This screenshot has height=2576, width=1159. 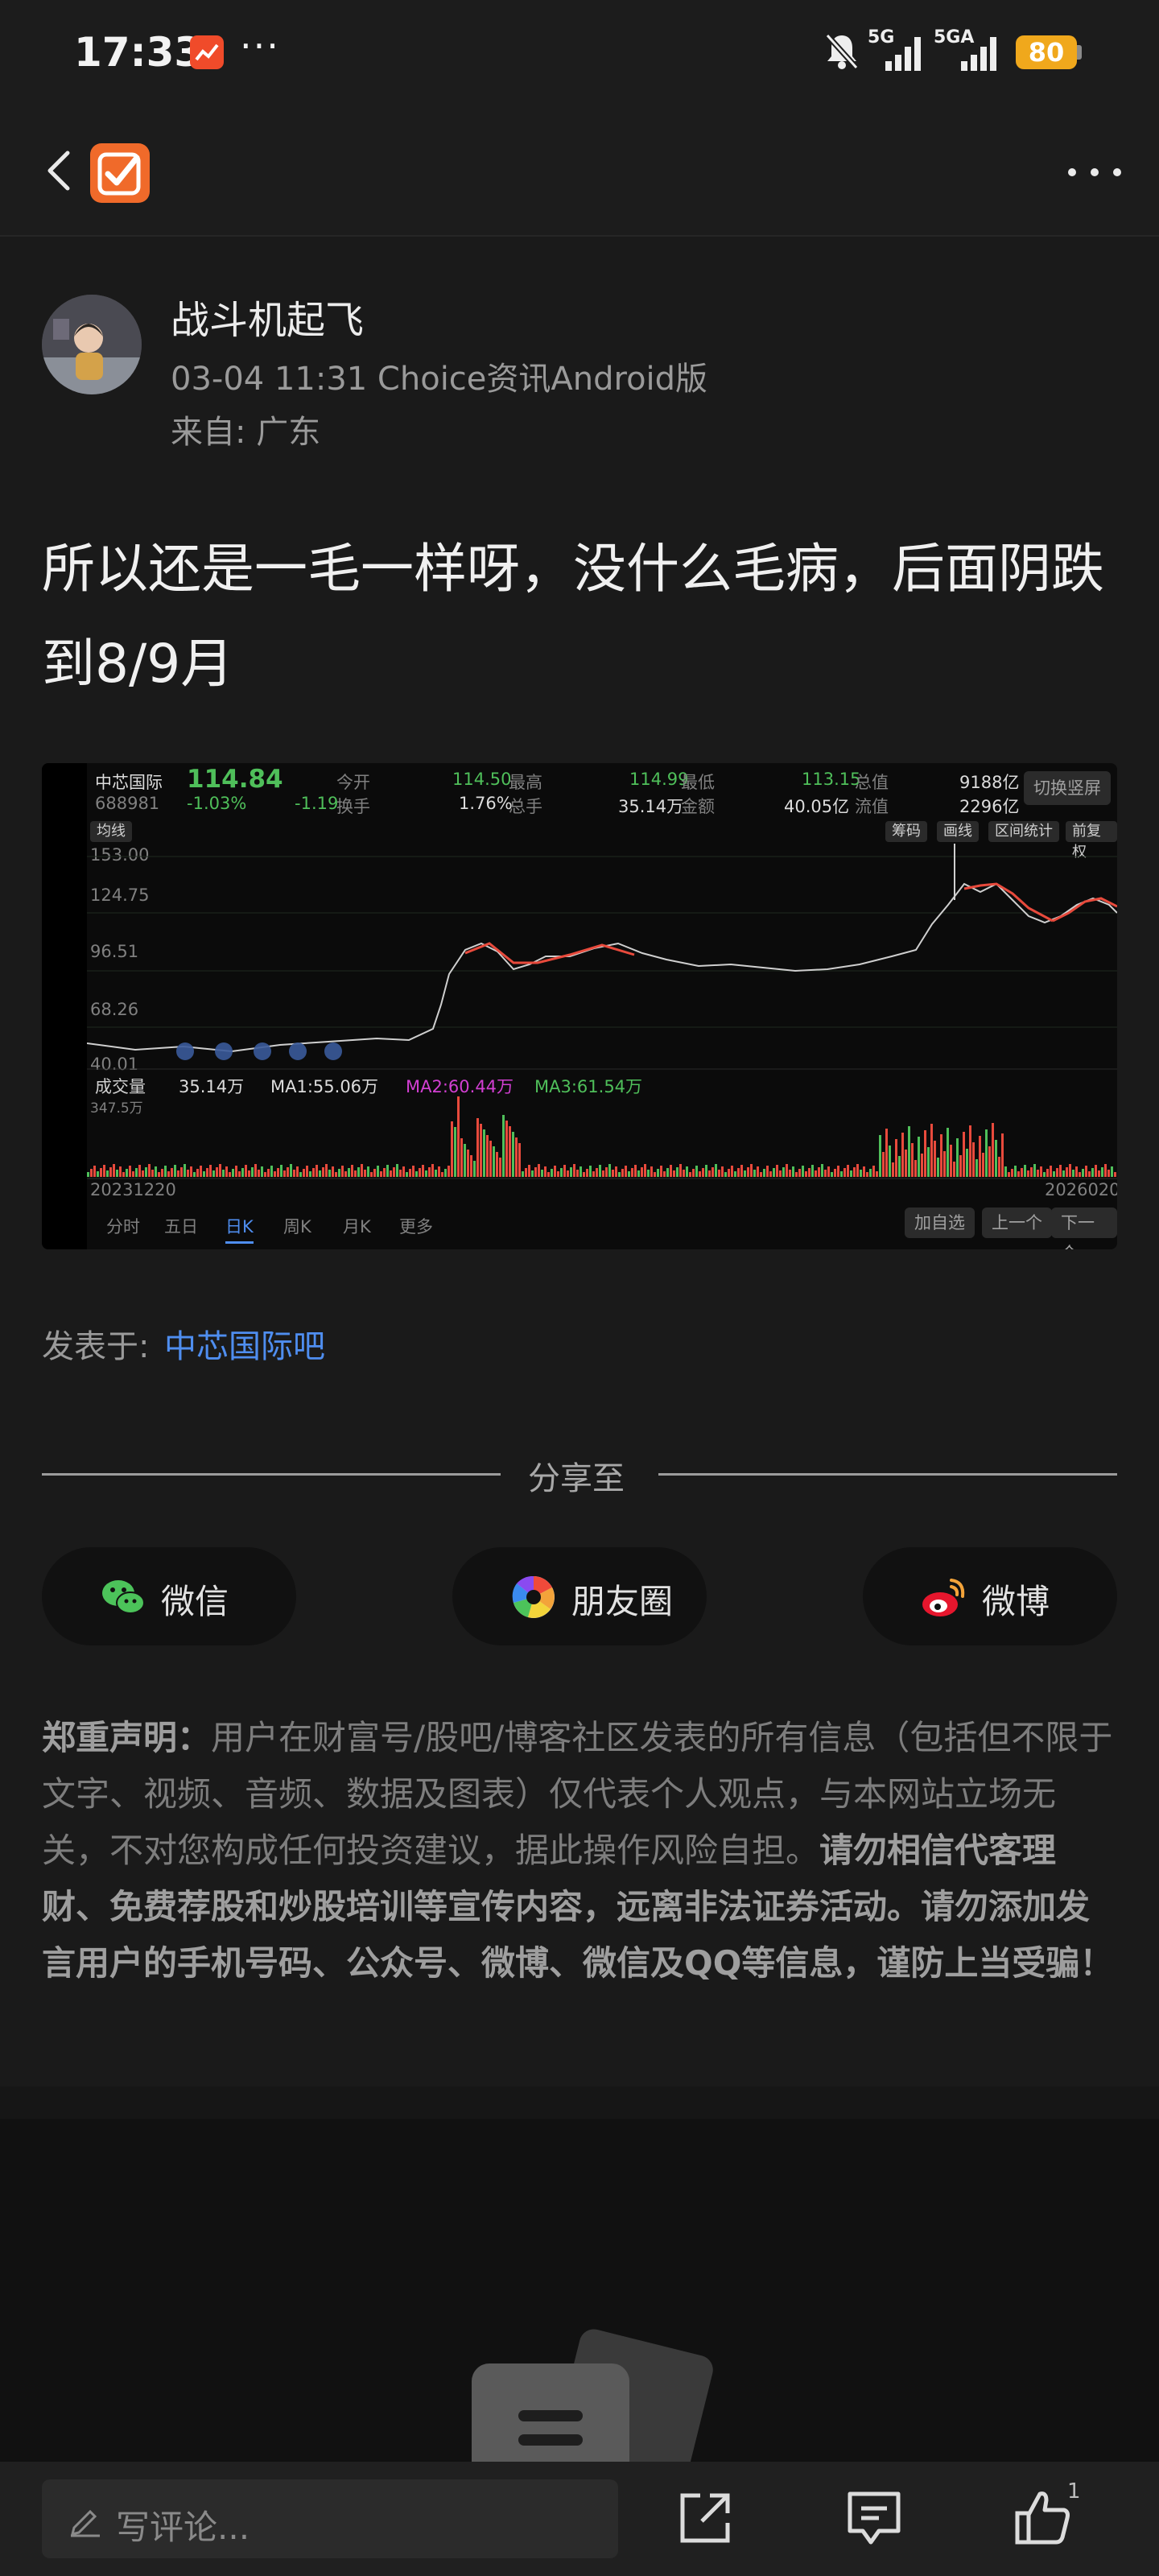 What do you see at coordinates (440, 379) in the screenshot?
I see `post-meta: 03-04 11:31 Choice资讯Android版` at bounding box center [440, 379].